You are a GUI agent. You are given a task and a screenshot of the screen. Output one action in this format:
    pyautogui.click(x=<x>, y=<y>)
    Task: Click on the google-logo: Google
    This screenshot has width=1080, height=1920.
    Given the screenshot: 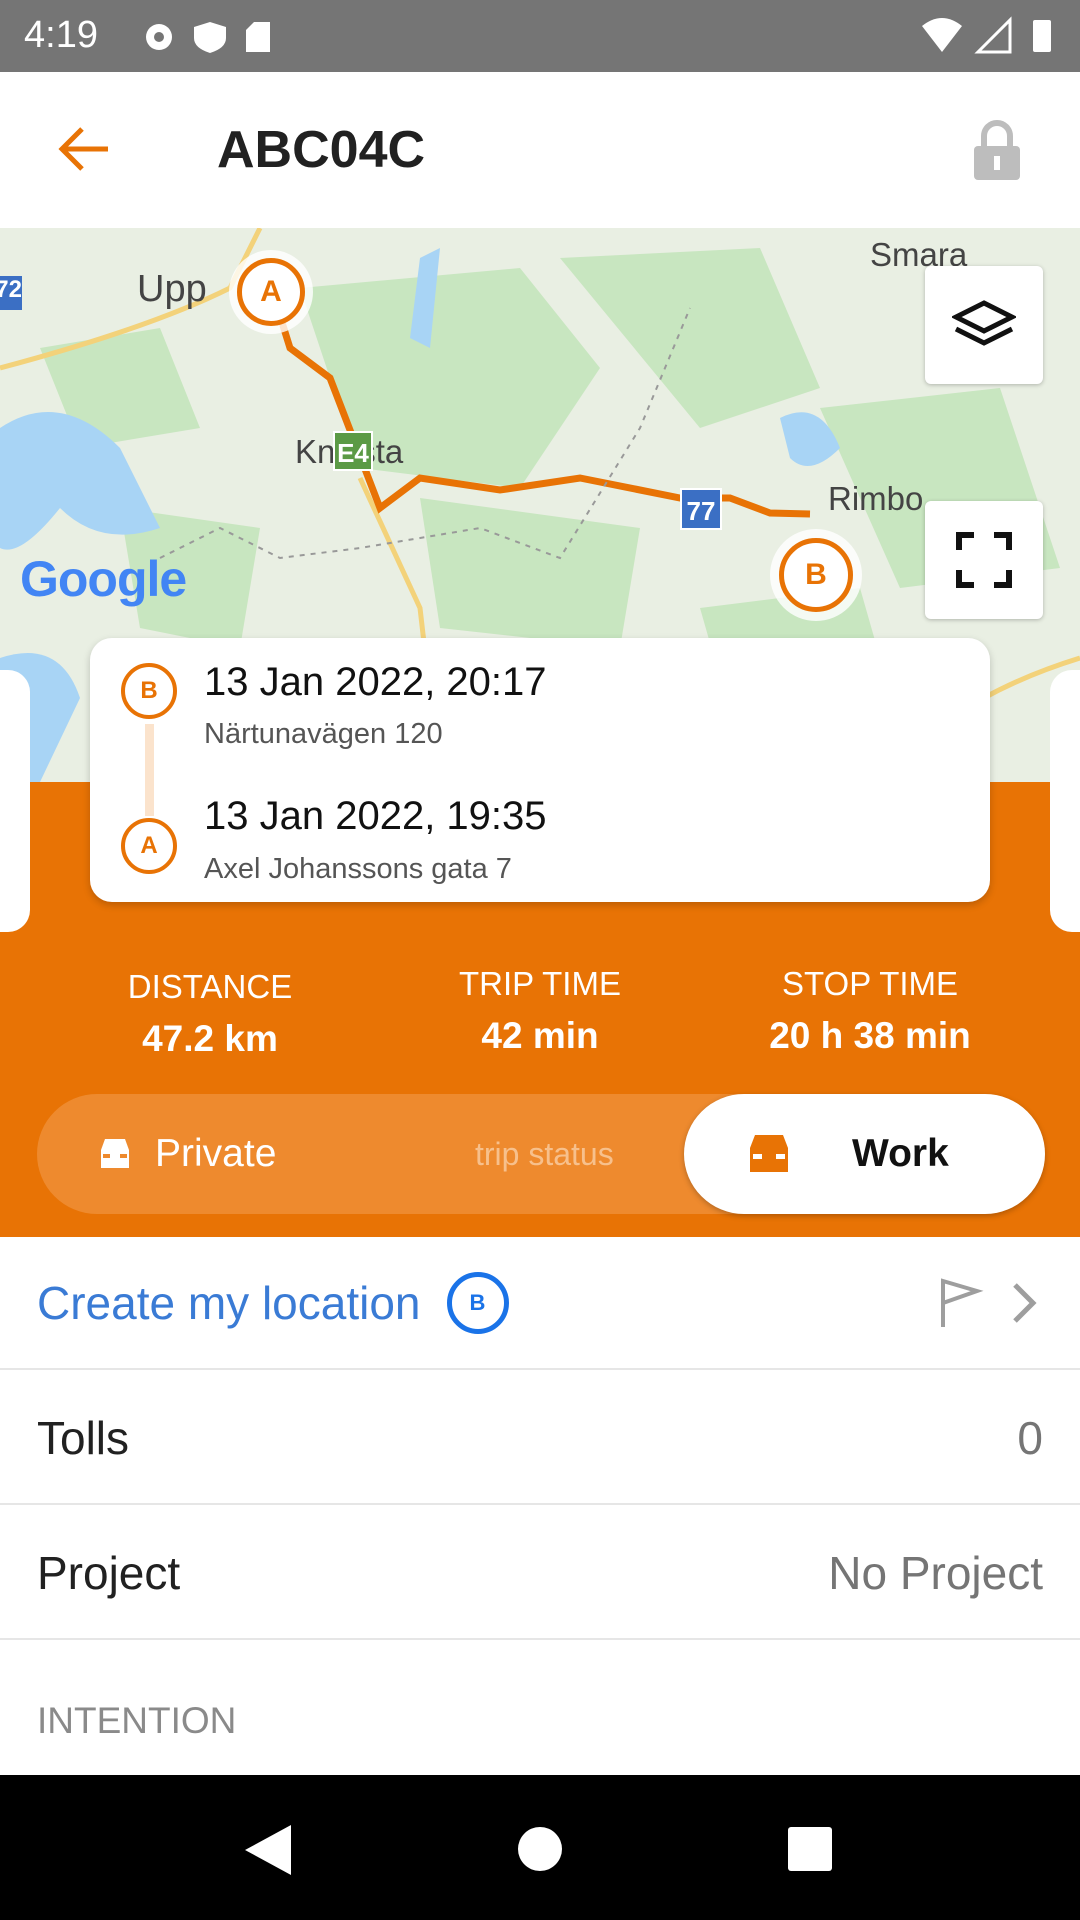 What is the action you would take?
    pyautogui.click(x=103, y=579)
    